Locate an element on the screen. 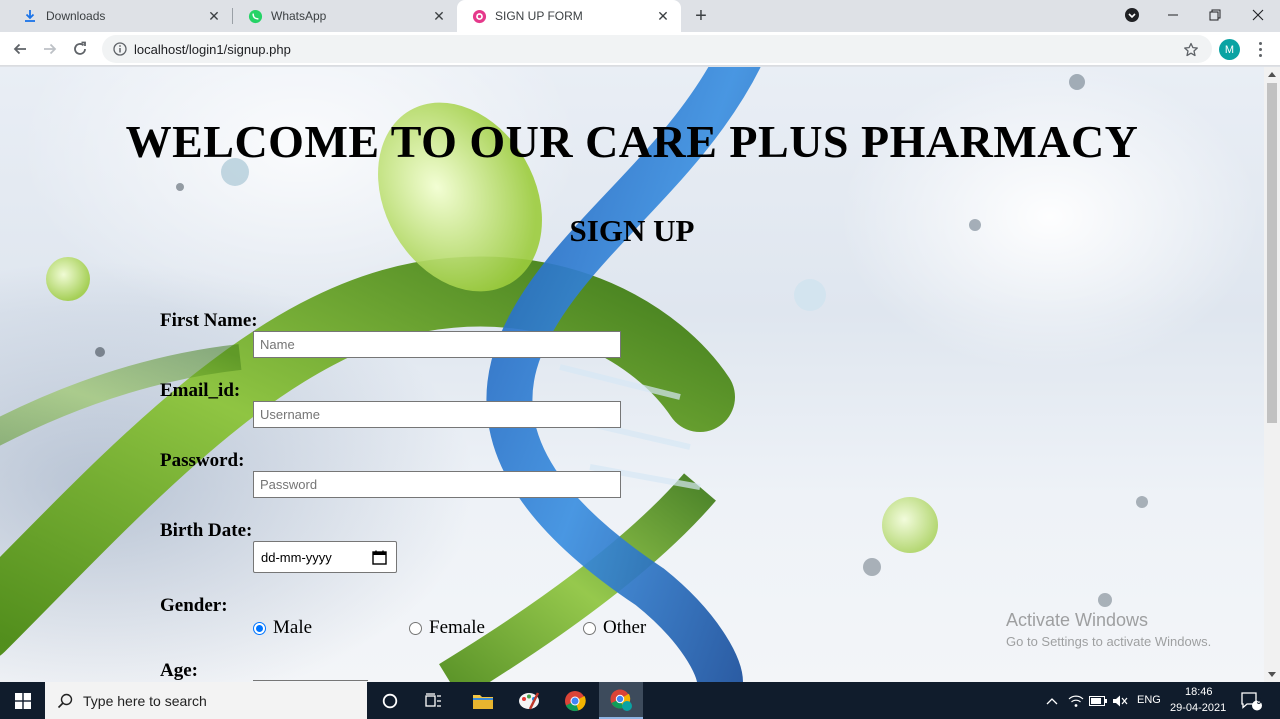  email-label: Email_id: is located at coordinates (200, 390).